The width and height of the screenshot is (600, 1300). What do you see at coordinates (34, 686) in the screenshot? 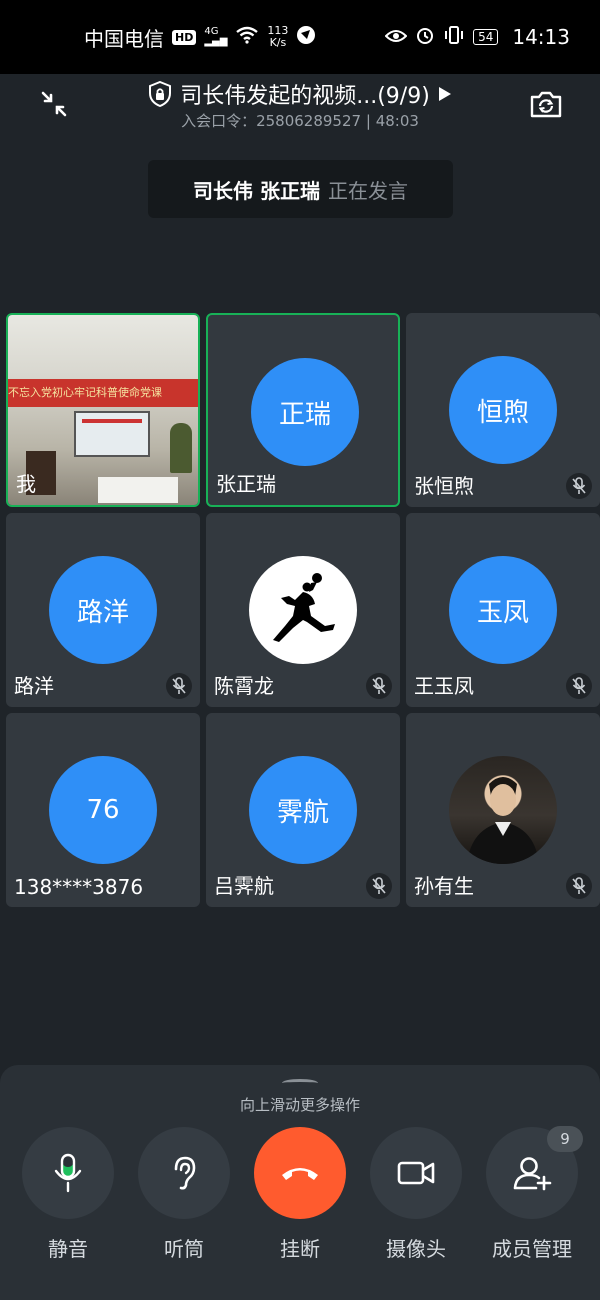
I see `participant-name: 路洋` at bounding box center [34, 686].